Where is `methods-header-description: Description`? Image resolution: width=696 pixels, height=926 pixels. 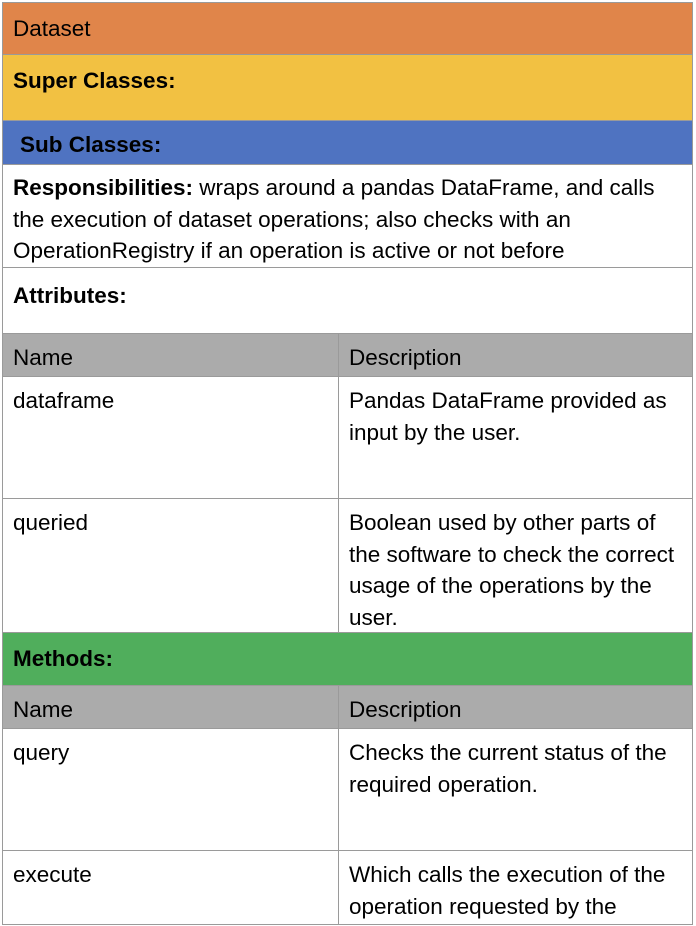
methods-header-description: Description is located at coordinates (405, 709).